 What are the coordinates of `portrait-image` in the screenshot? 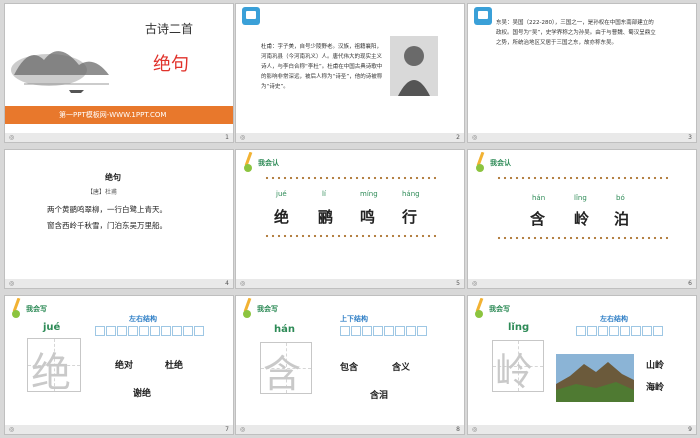 It's located at (414, 66).